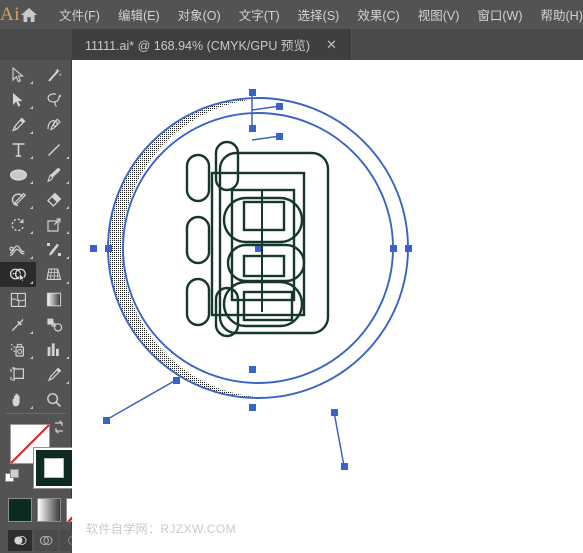  I want to click on width-tool, so click(18, 249).